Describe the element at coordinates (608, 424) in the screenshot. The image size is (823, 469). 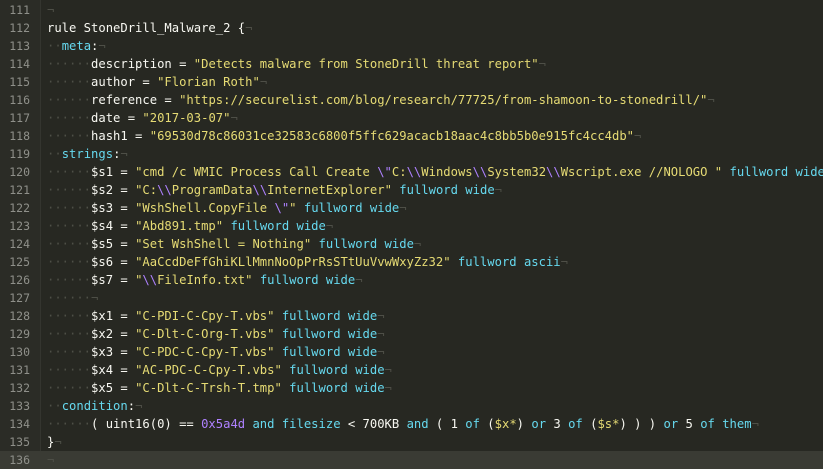
I see `code-token: $s*` at that location.